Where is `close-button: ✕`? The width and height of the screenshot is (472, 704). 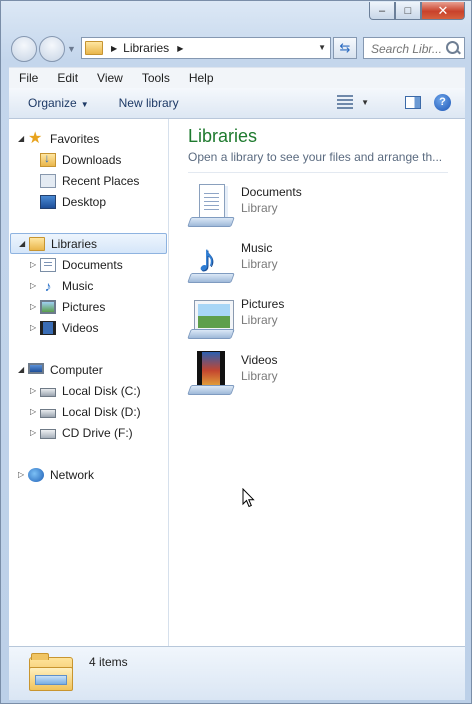 close-button: ✕ is located at coordinates (443, 11).